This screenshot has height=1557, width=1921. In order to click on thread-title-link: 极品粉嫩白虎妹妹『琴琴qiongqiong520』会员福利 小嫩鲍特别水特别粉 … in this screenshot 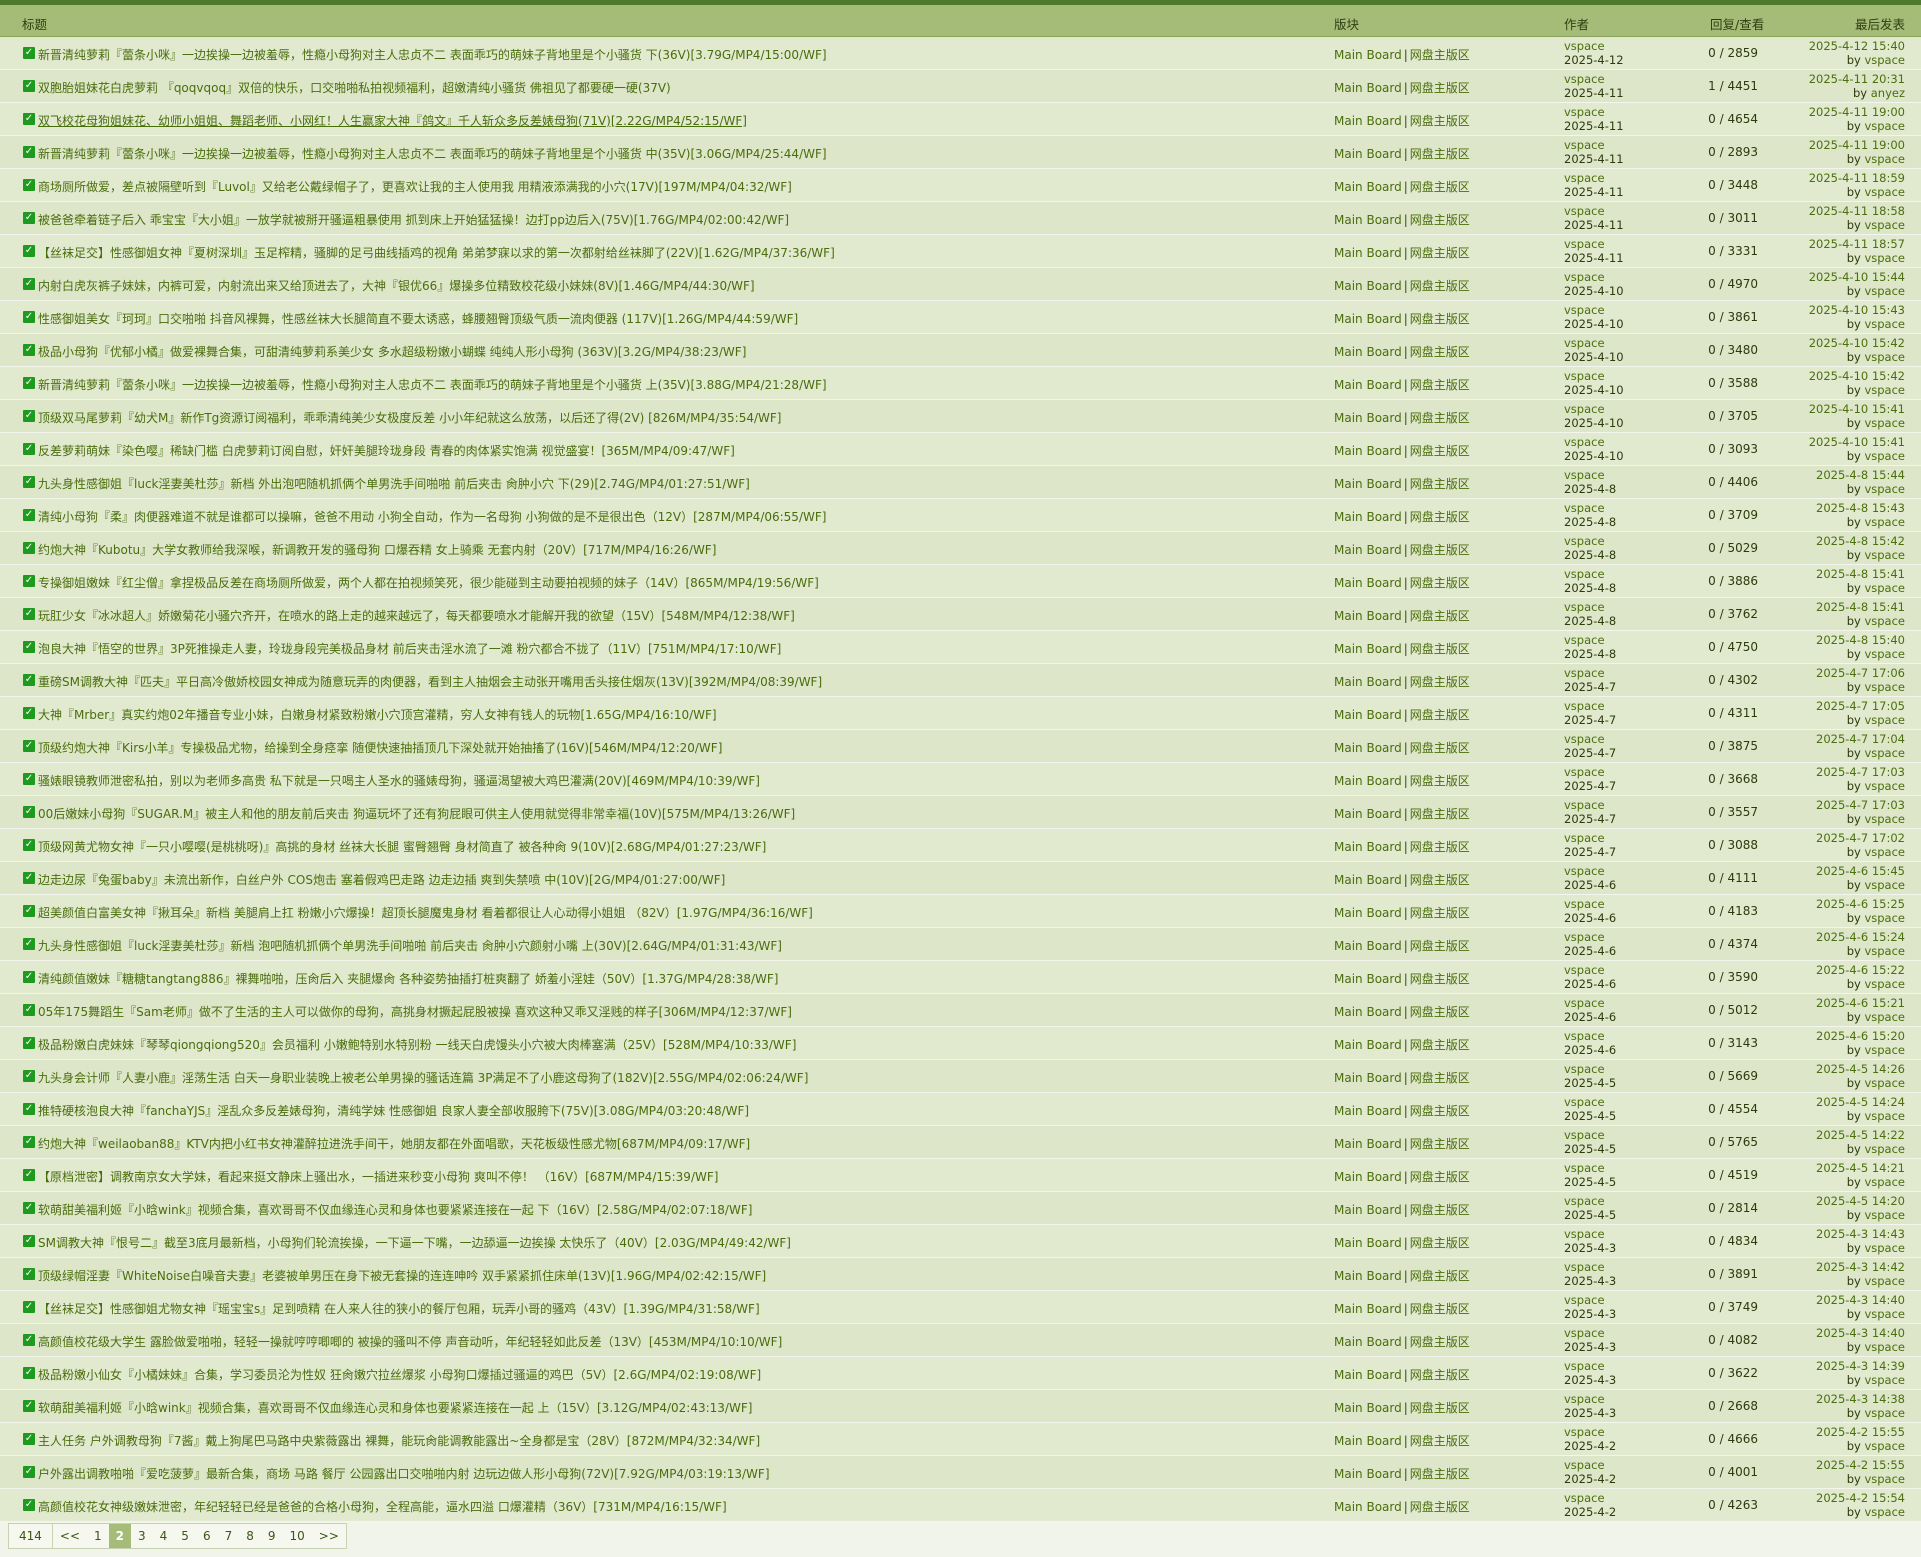, I will do `click(678, 1044)`.